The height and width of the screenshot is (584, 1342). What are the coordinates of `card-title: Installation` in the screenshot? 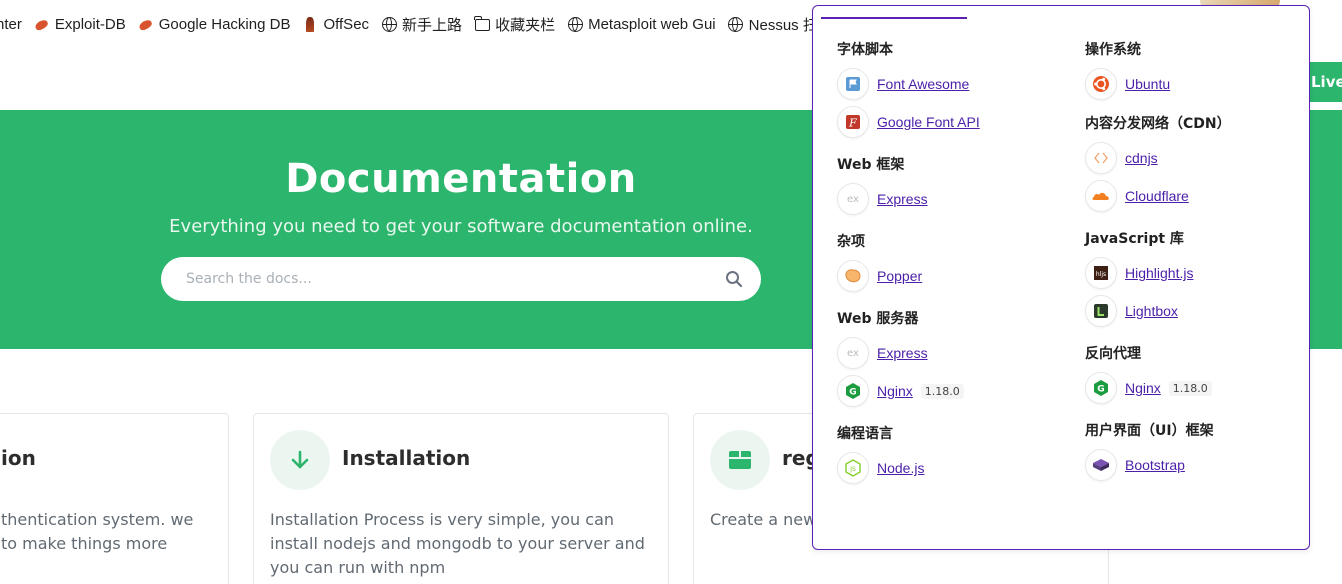 It's located at (406, 458).